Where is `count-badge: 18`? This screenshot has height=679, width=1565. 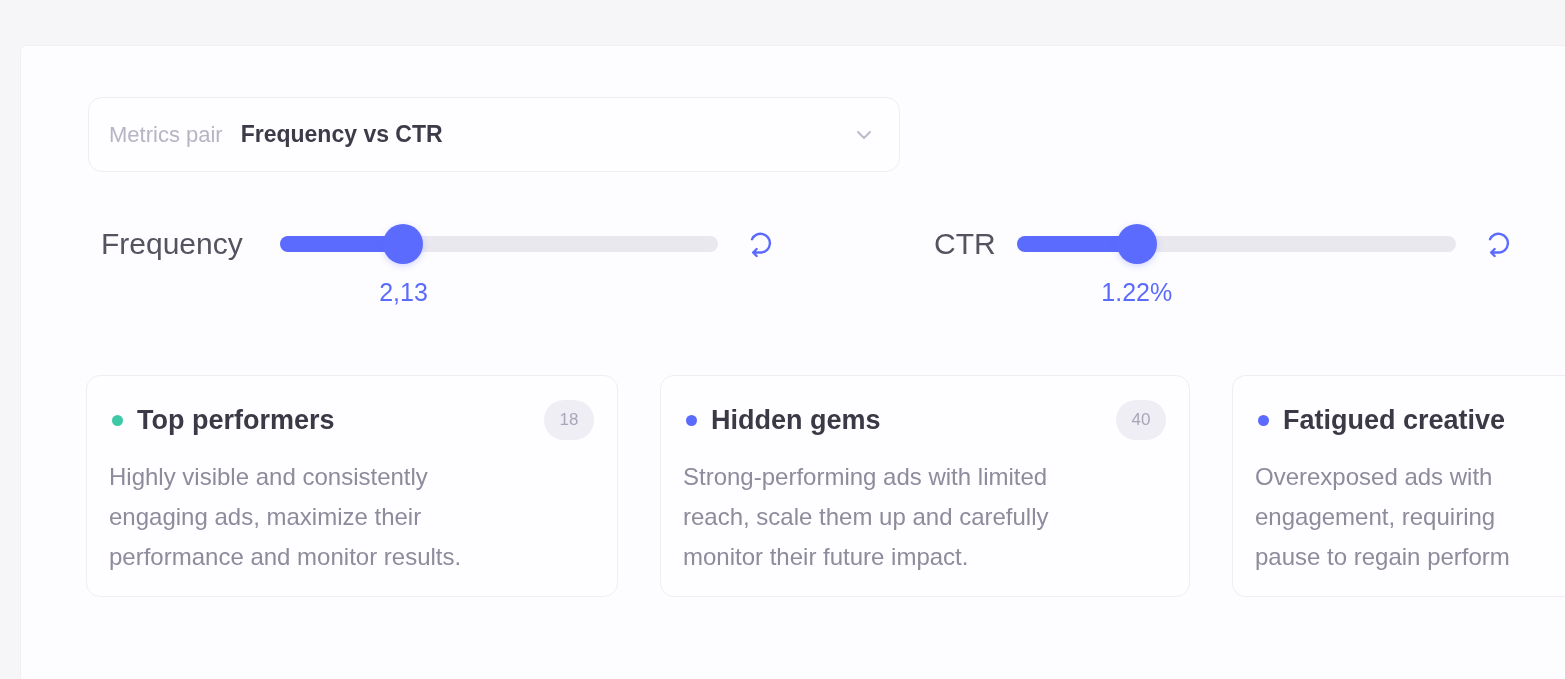 count-badge: 18 is located at coordinates (569, 420).